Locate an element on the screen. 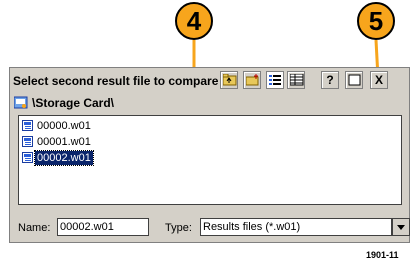  folder-up-button is located at coordinates (229, 80).